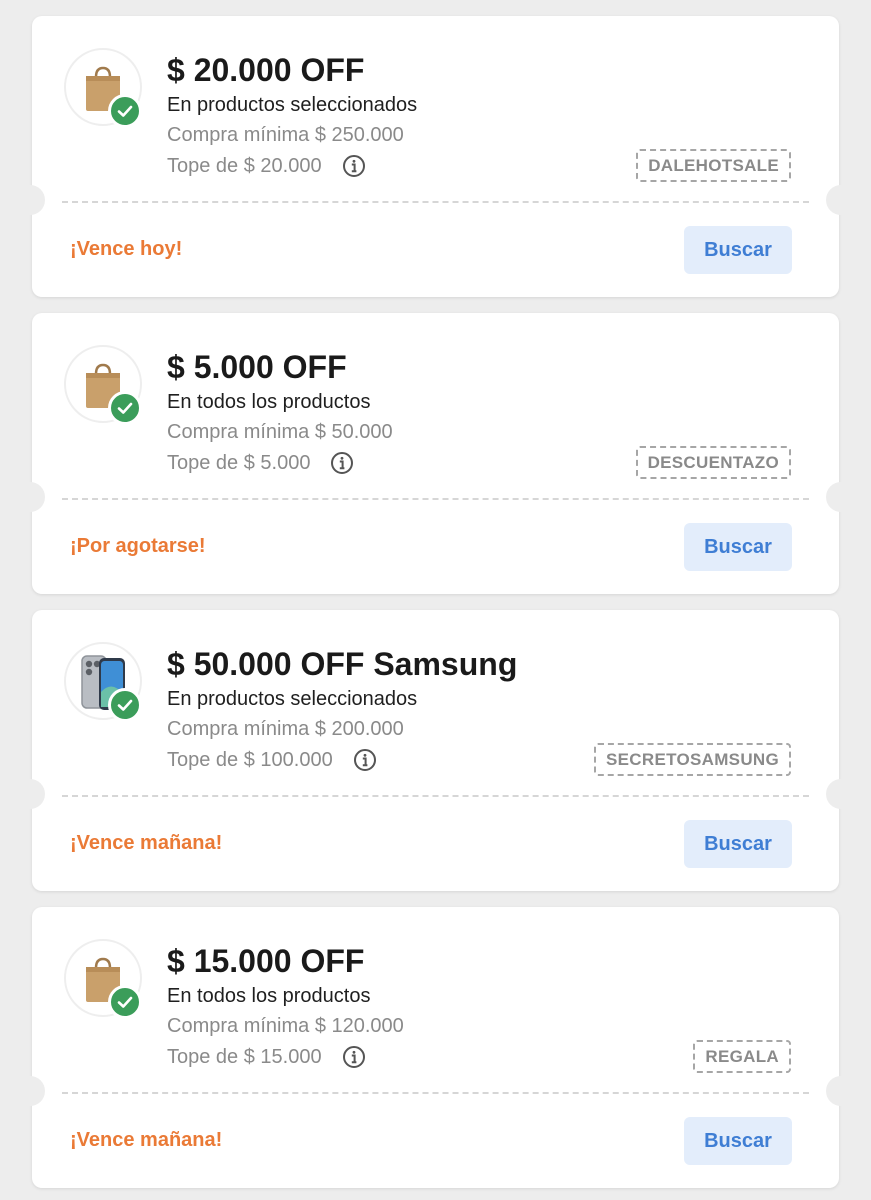 The image size is (871, 1200). What do you see at coordinates (257, 367) in the screenshot?
I see `coupon-title: $ 5.000 OFF` at bounding box center [257, 367].